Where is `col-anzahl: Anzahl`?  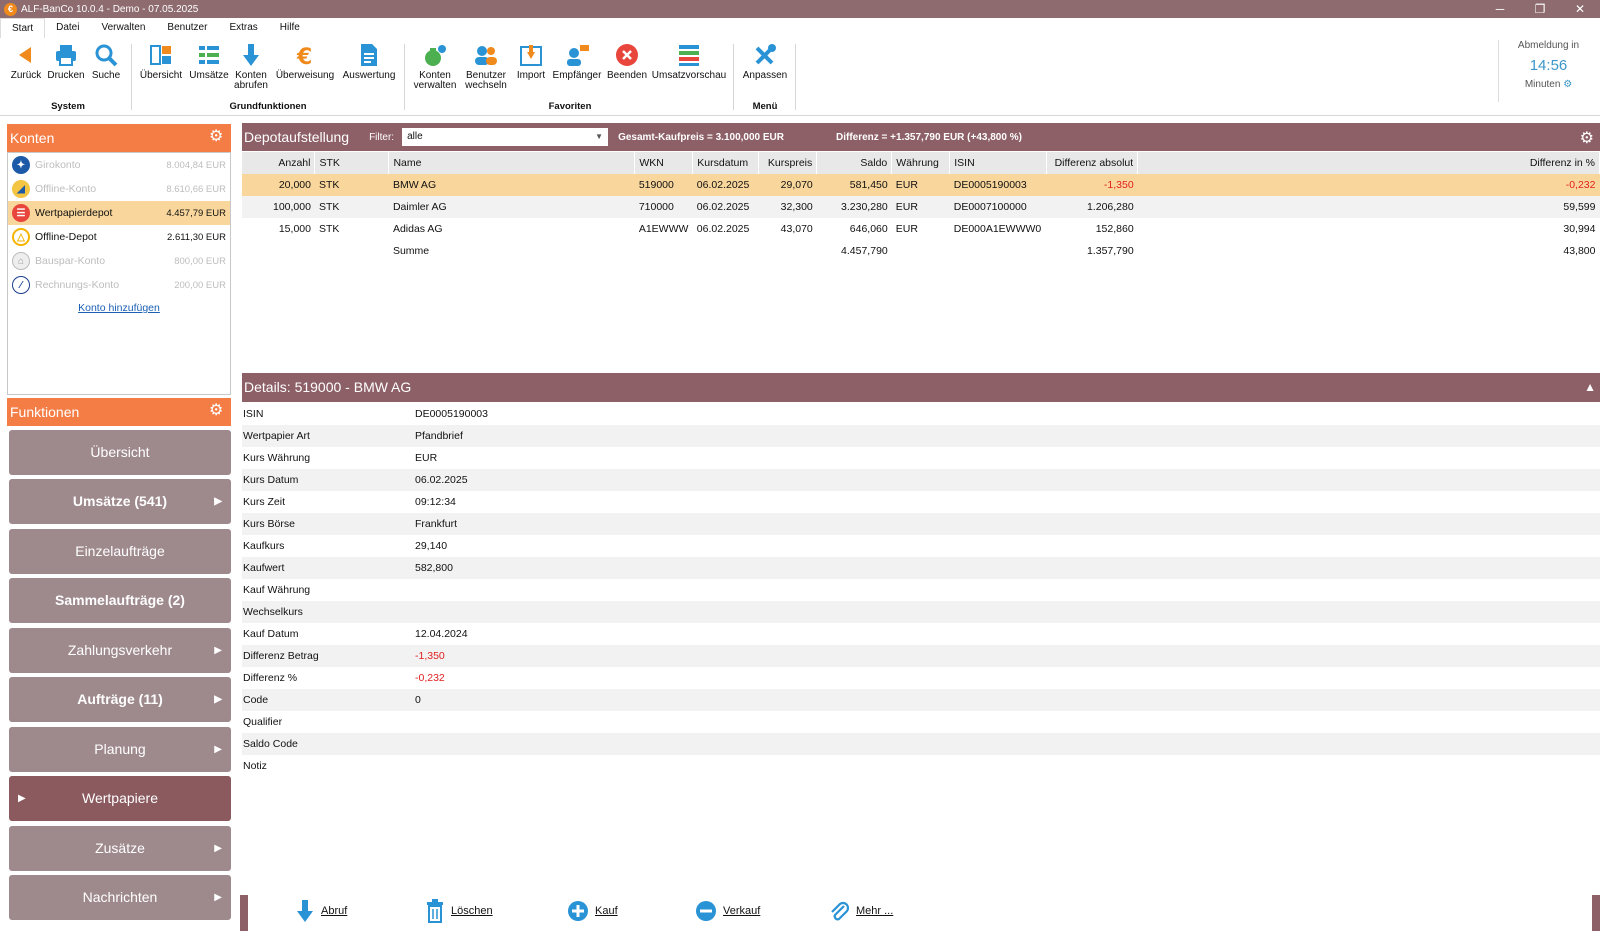
col-anzahl: Anzahl is located at coordinates (279, 163).